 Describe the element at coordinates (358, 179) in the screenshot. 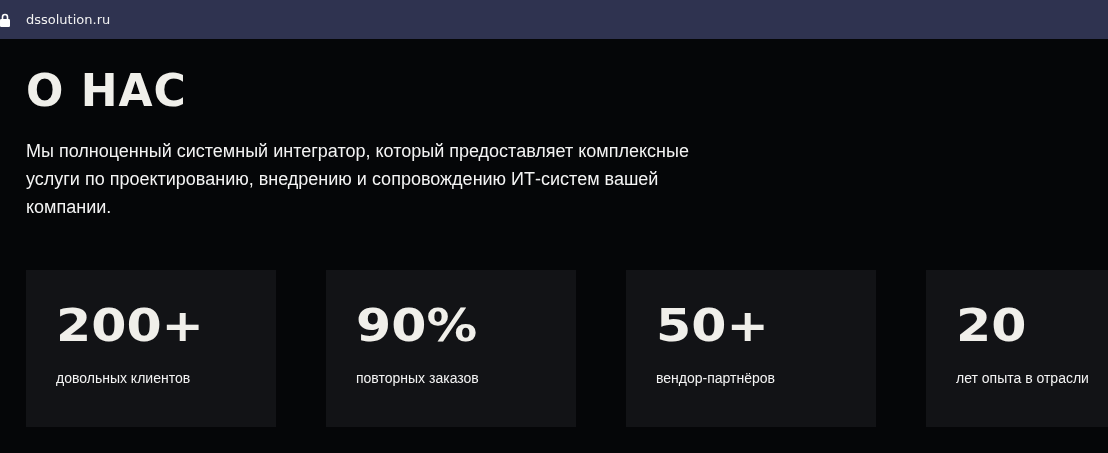

I see `description-text: Мы полноценный системный интегратор, который предоставляет комплексные услуги по проектированию, внедрению и сопровождению ИТ-систем вашей компании.` at that location.